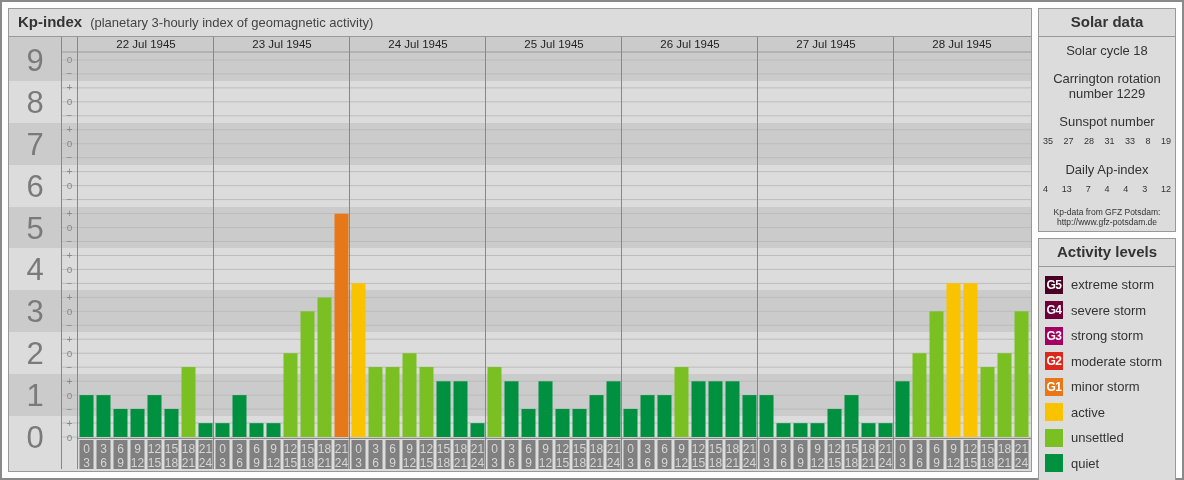 The image size is (1184, 480). What do you see at coordinates (1054, 284) in the screenshot?
I see `storm-level-code: G5` at bounding box center [1054, 284].